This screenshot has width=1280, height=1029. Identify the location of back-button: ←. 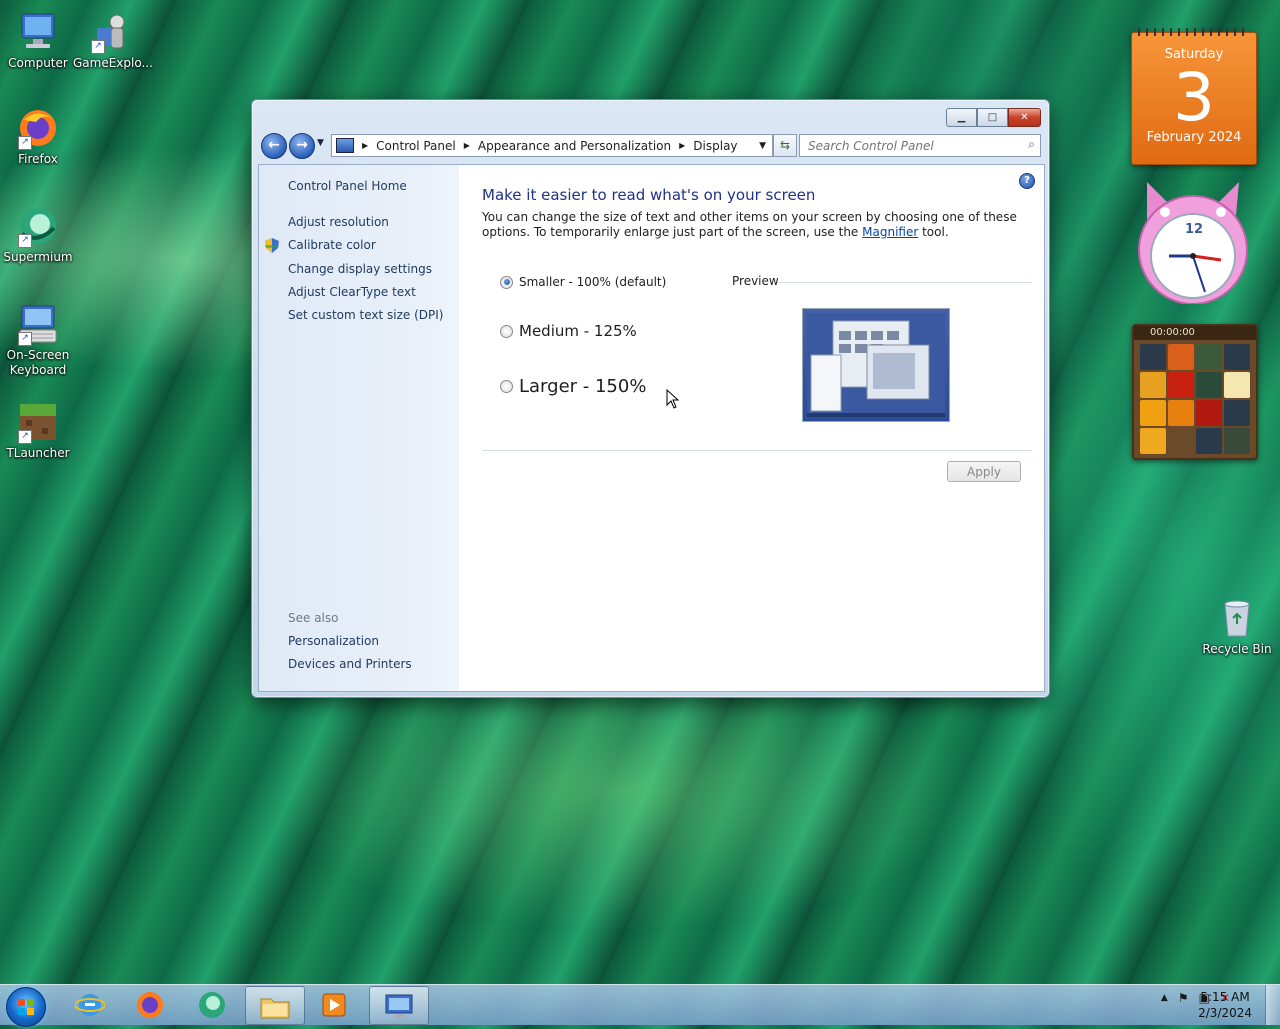
(274, 146).